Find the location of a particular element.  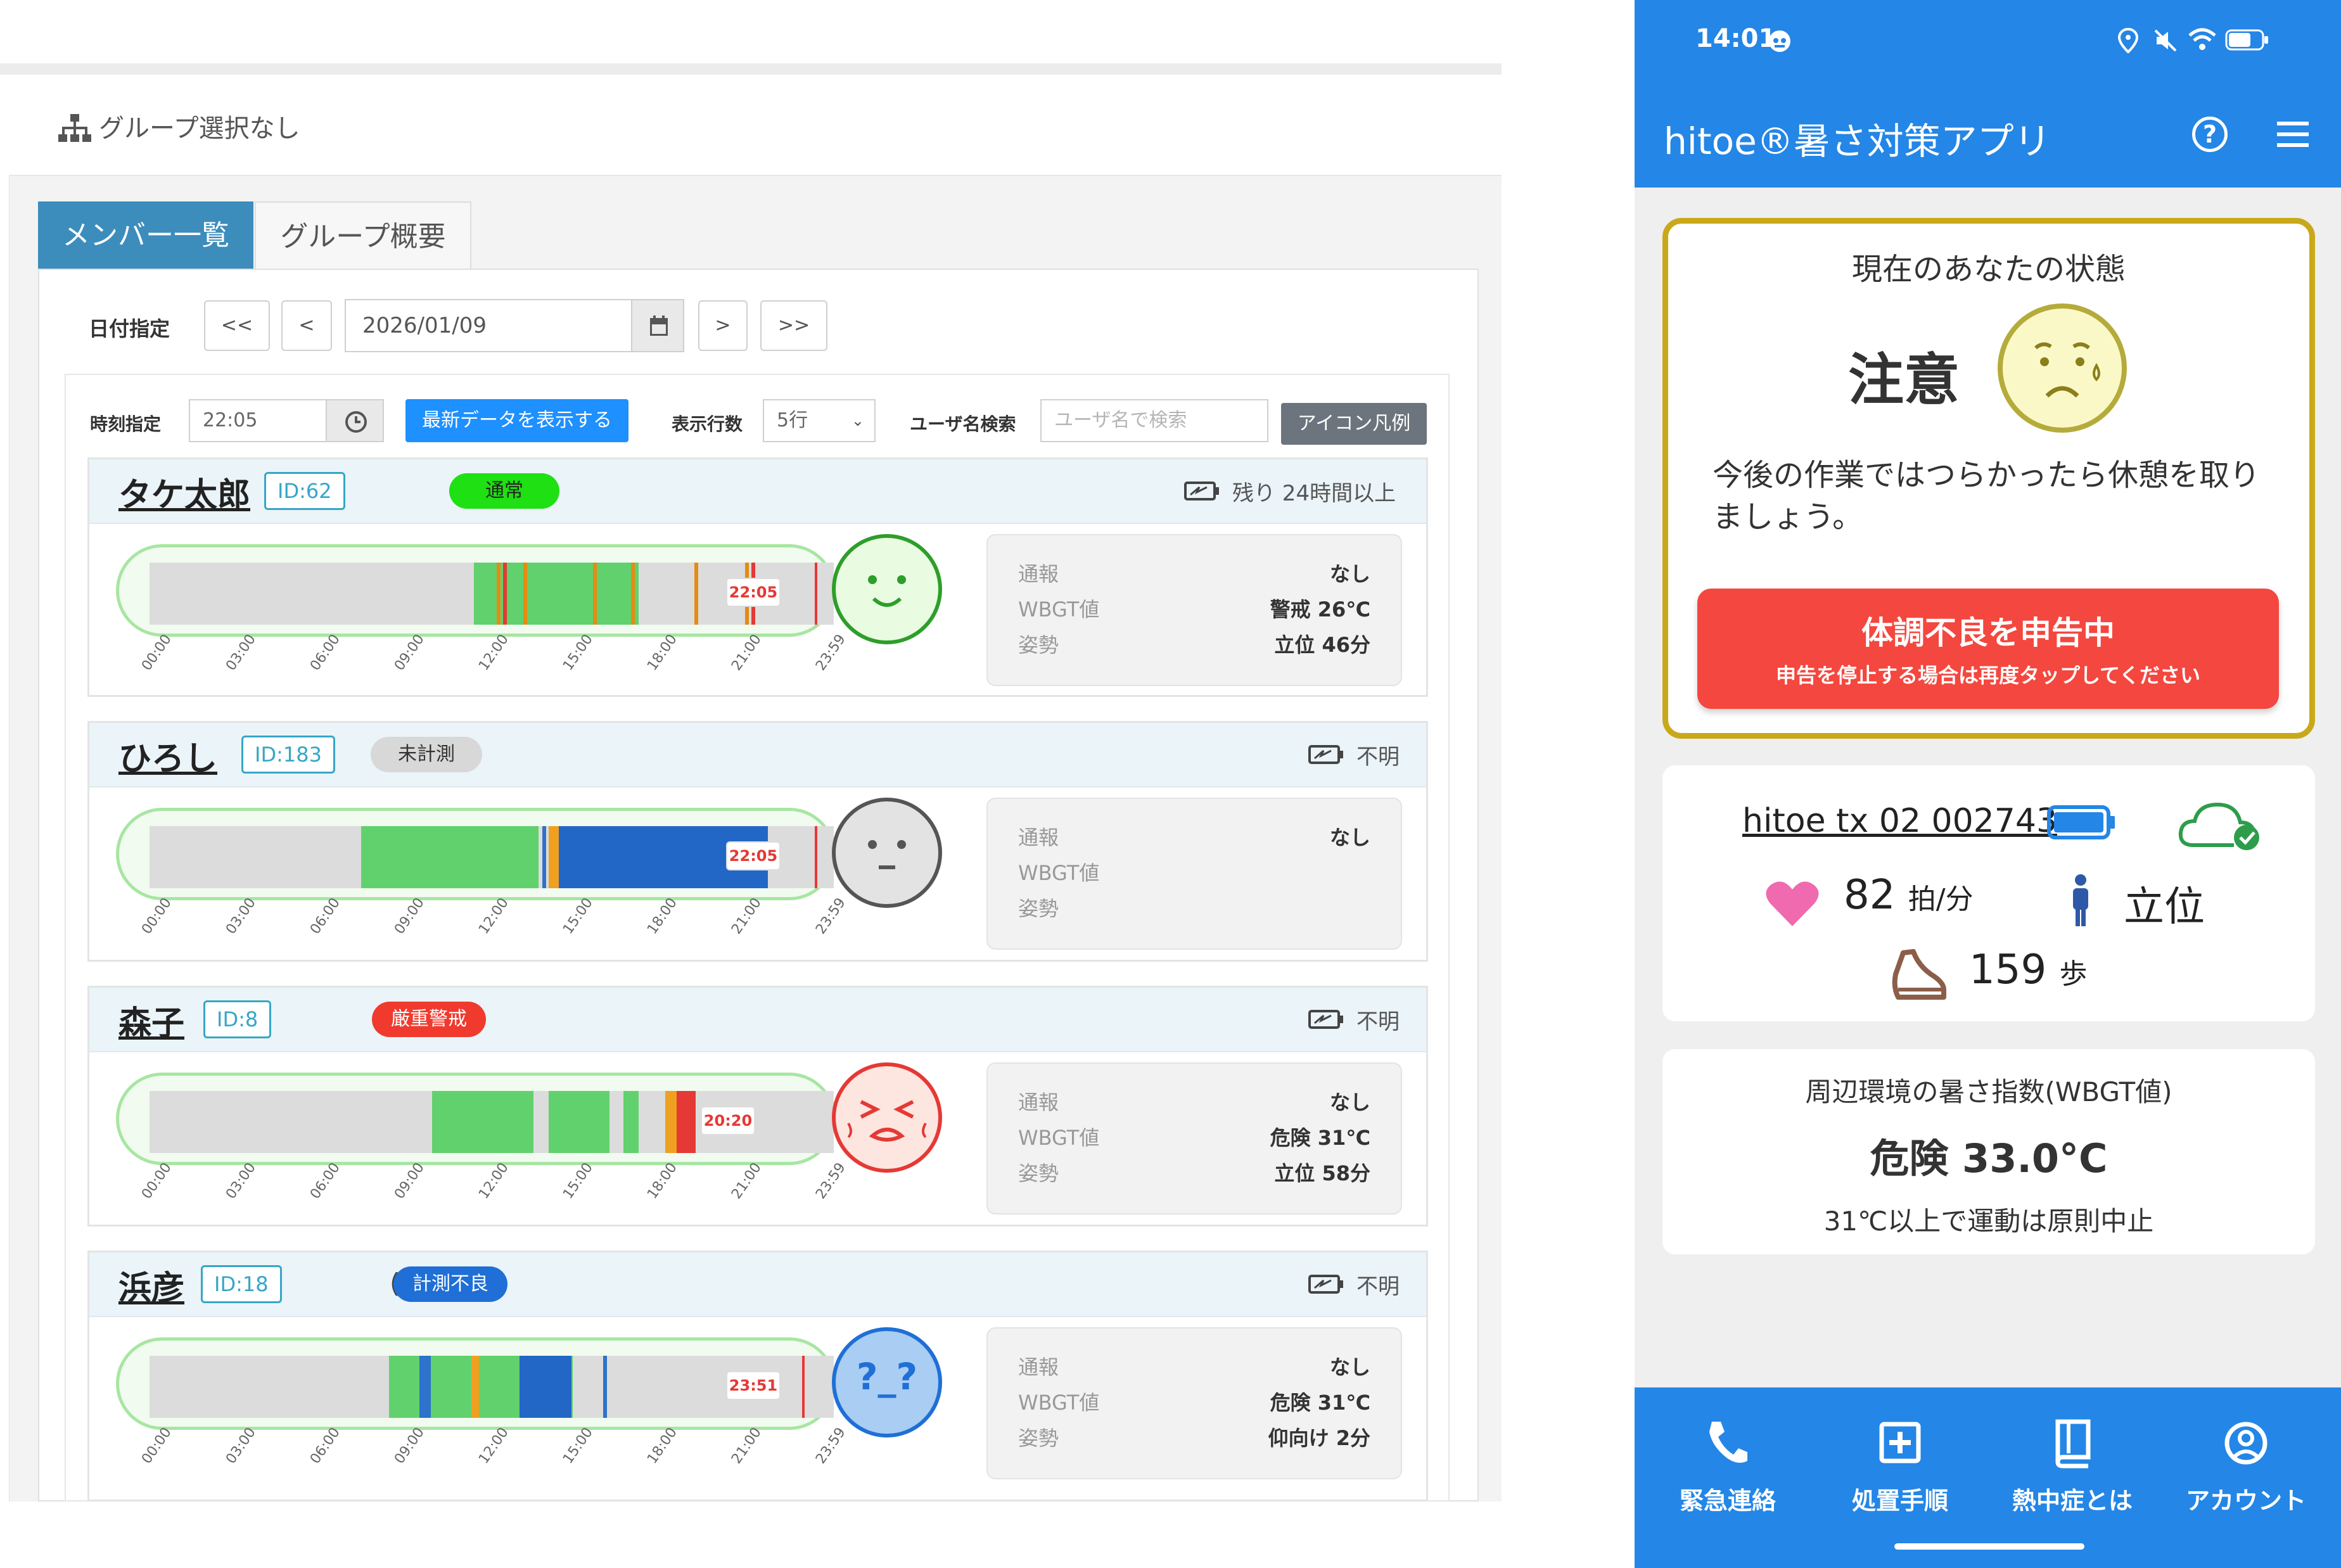

show-latest-button: 最新データを表示する is located at coordinates (516, 420).